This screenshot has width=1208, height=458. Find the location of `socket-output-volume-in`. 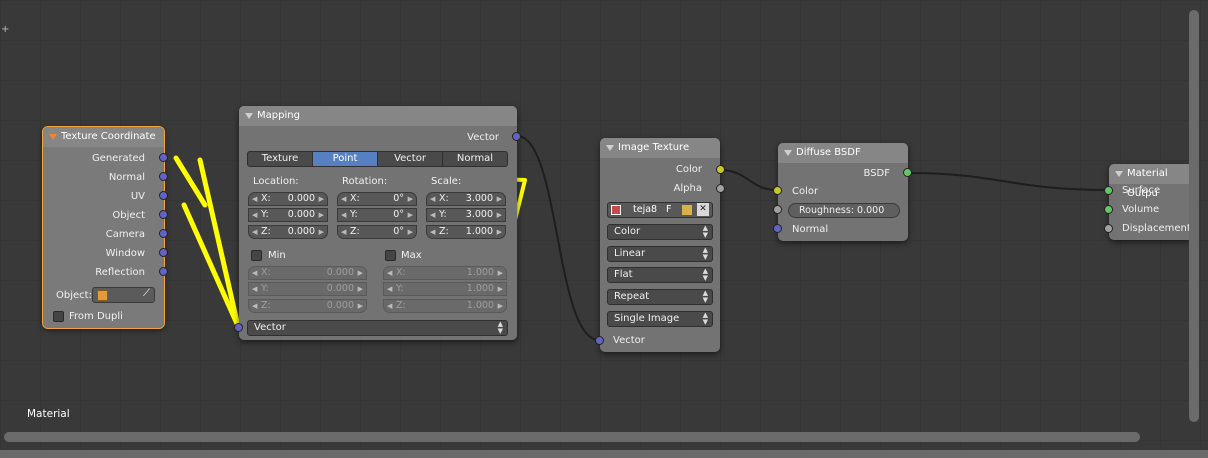

socket-output-volume-in is located at coordinates (1108, 209).